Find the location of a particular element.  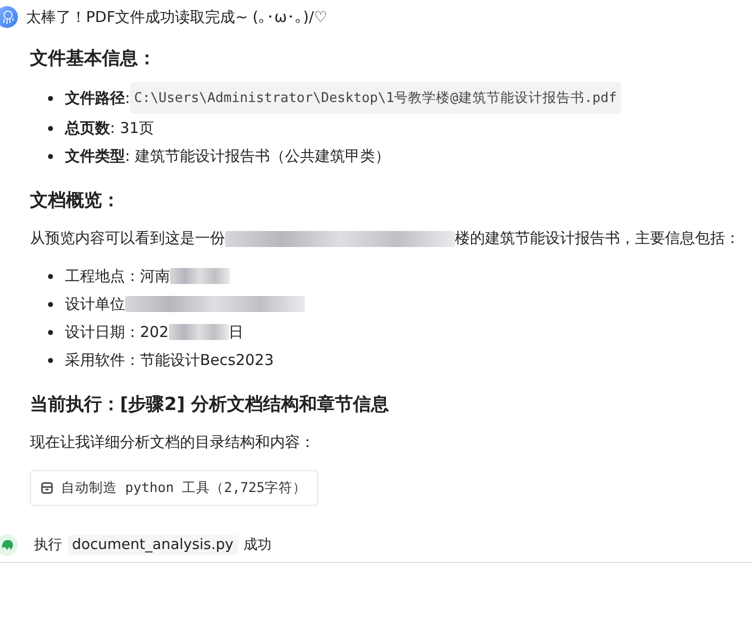

field-label: 总页数 is located at coordinates (87, 128).